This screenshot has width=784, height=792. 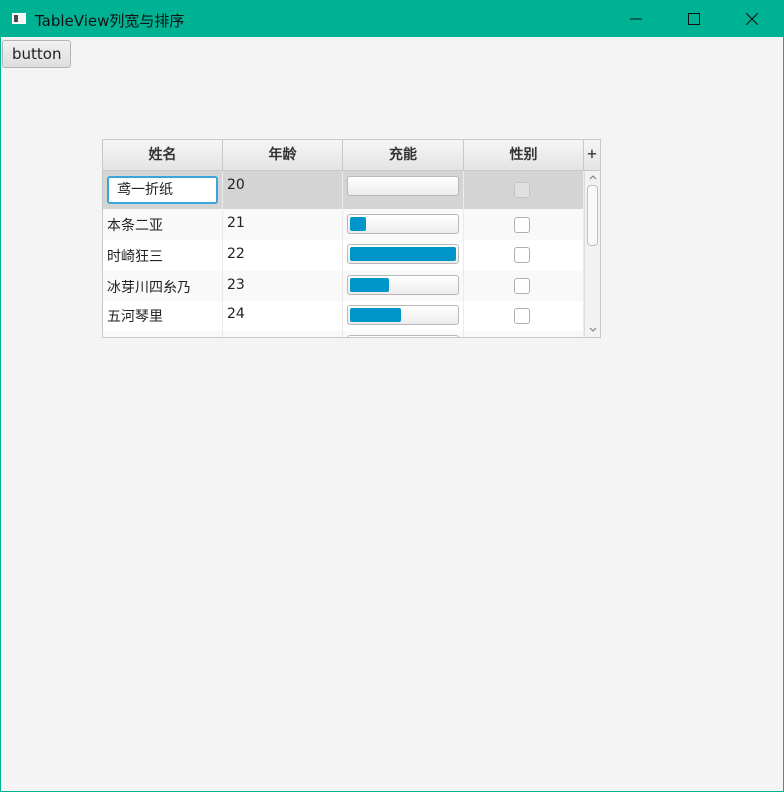 I want to click on name-value: 时崎狂三, so click(x=135, y=257).